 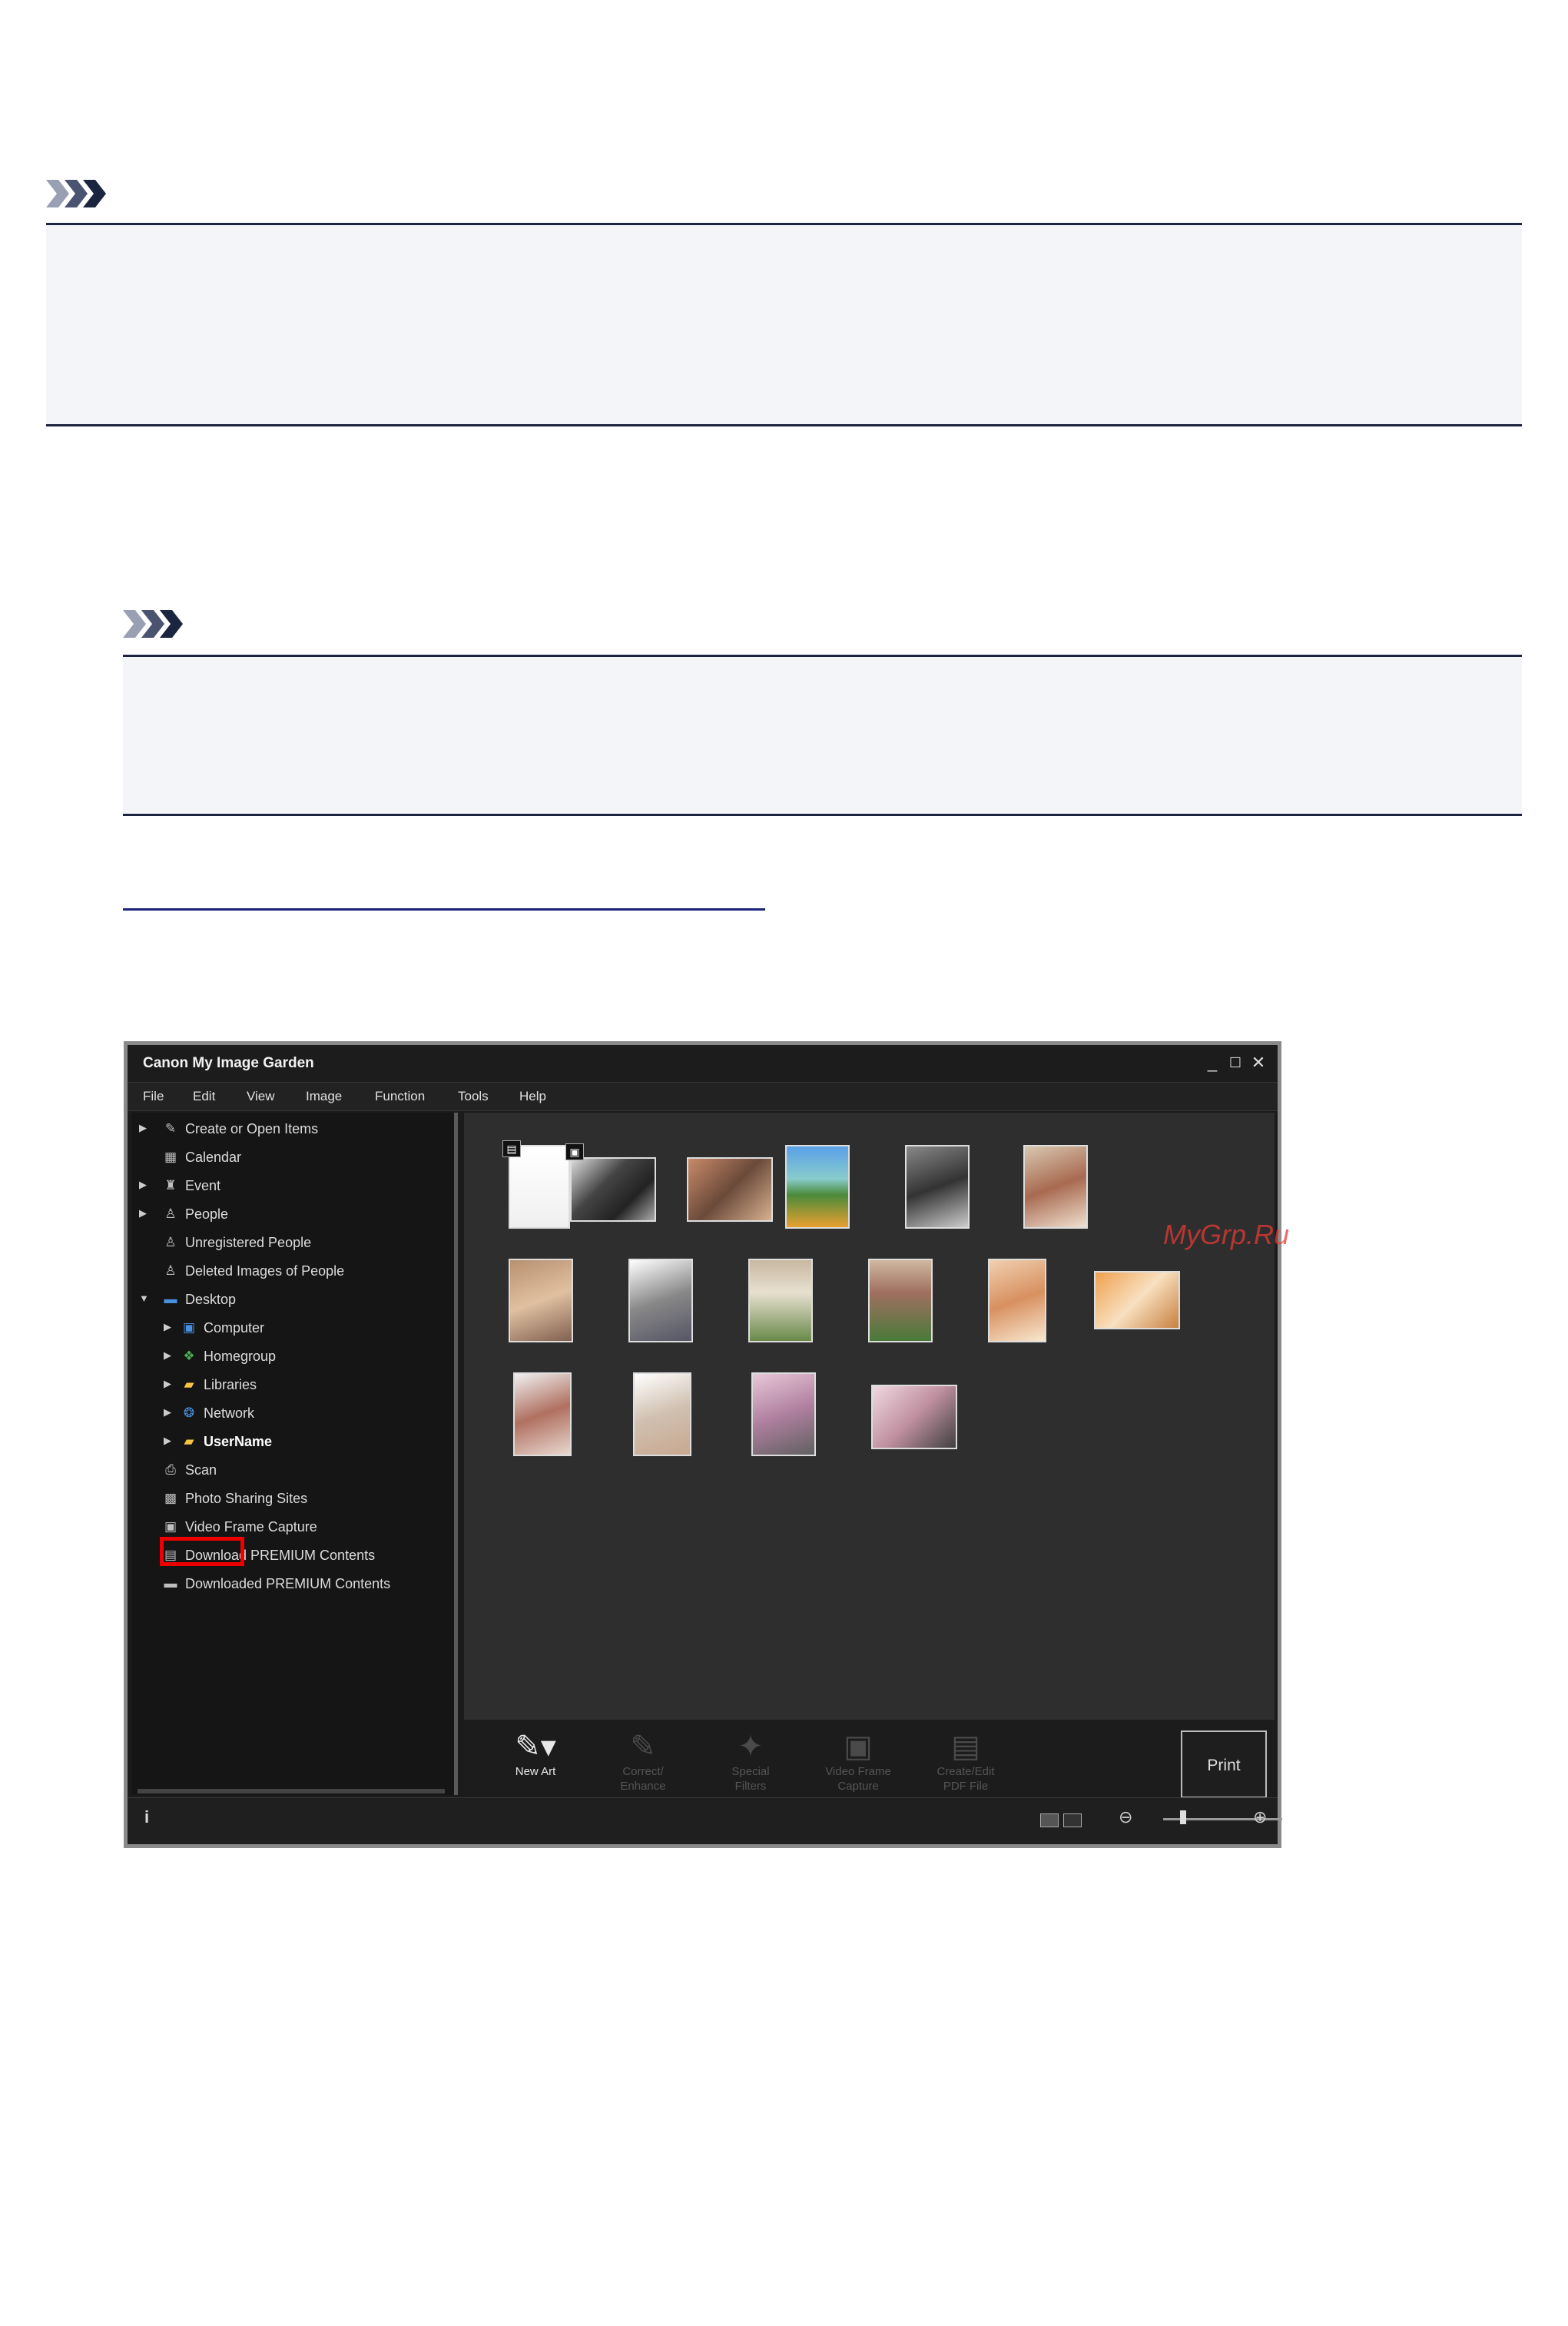 What do you see at coordinates (539, 1186) in the screenshot?
I see `thumbnail-document` at bounding box center [539, 1186].